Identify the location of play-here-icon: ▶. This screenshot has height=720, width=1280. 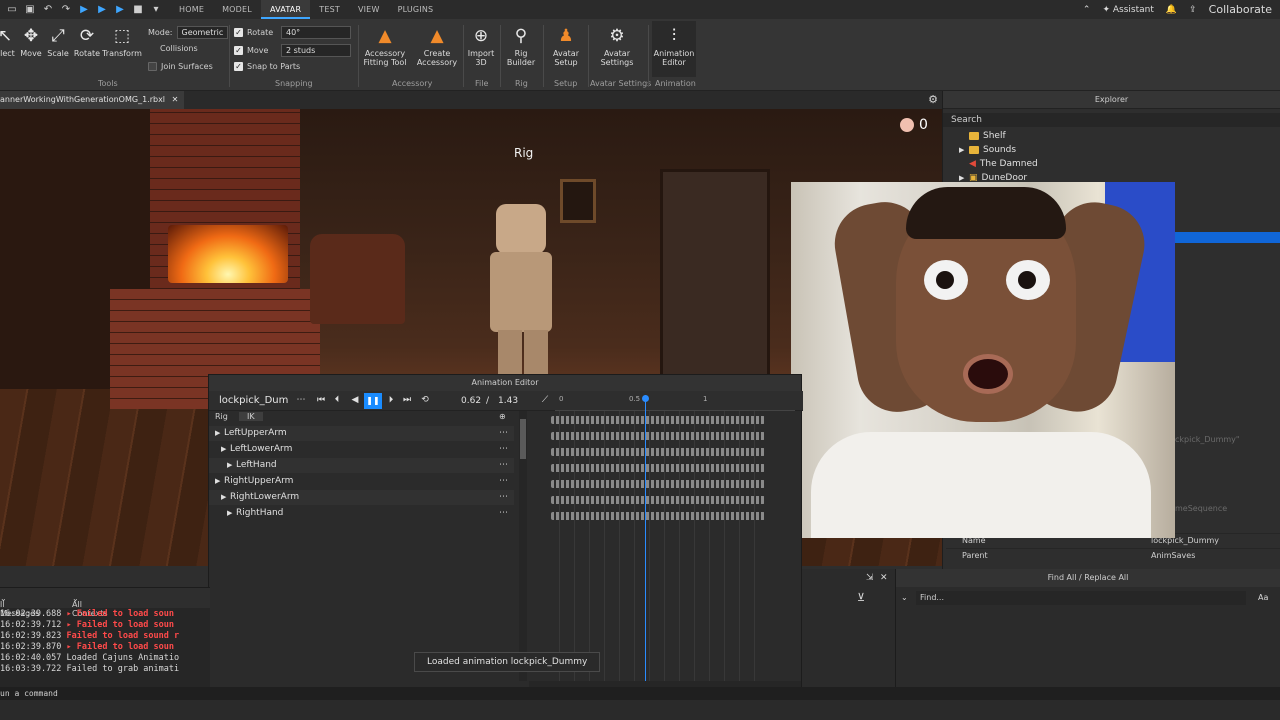
(102, 10).